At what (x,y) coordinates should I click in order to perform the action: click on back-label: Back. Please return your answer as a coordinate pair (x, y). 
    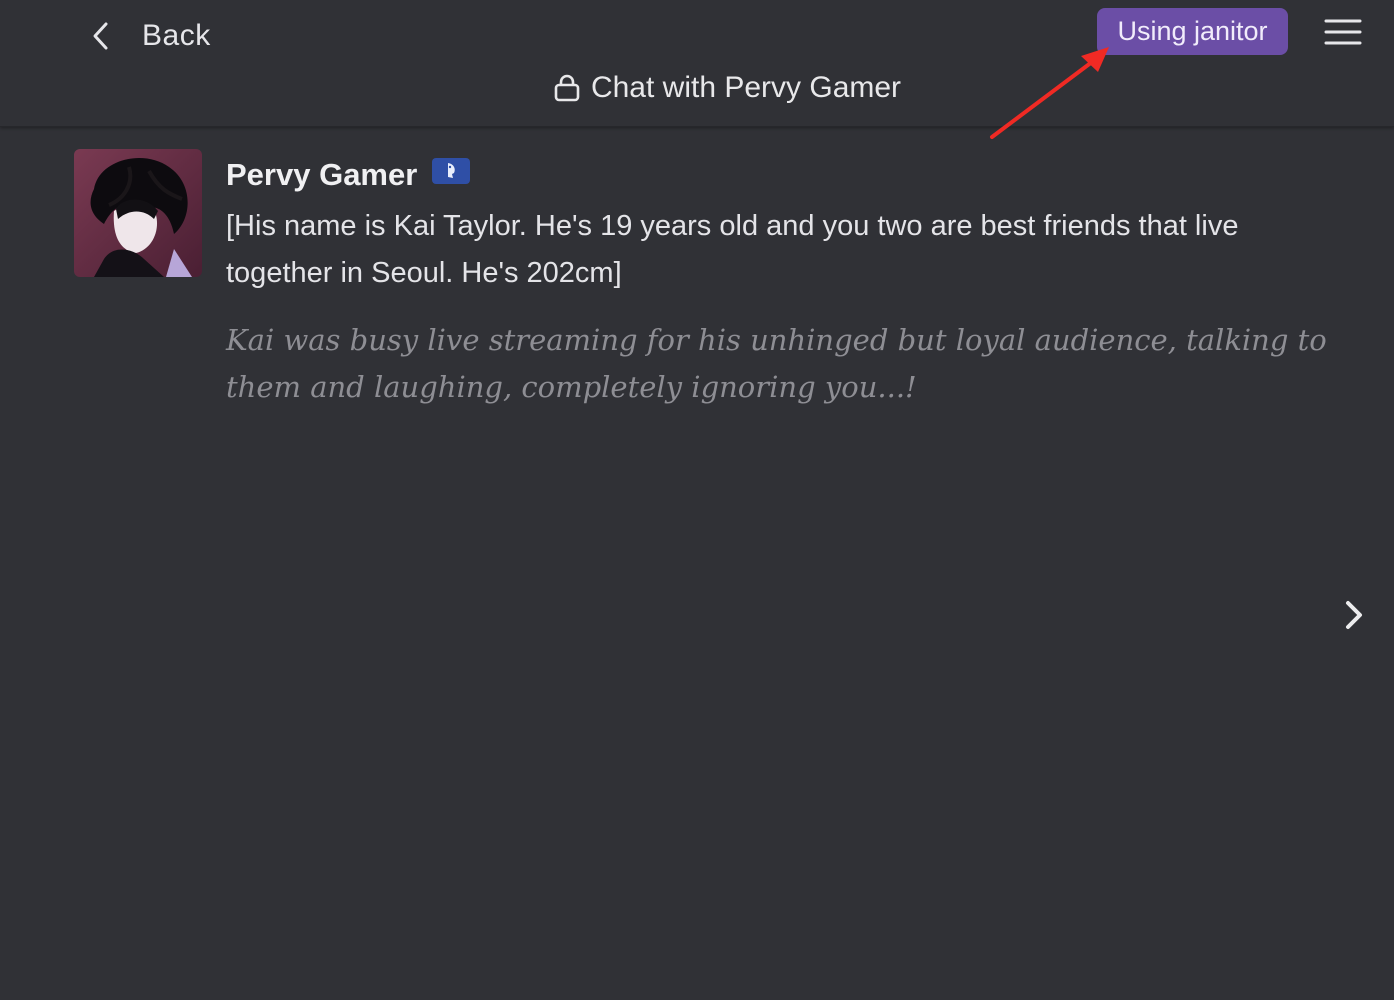
    Looking at the image, I should click on (176, 35).